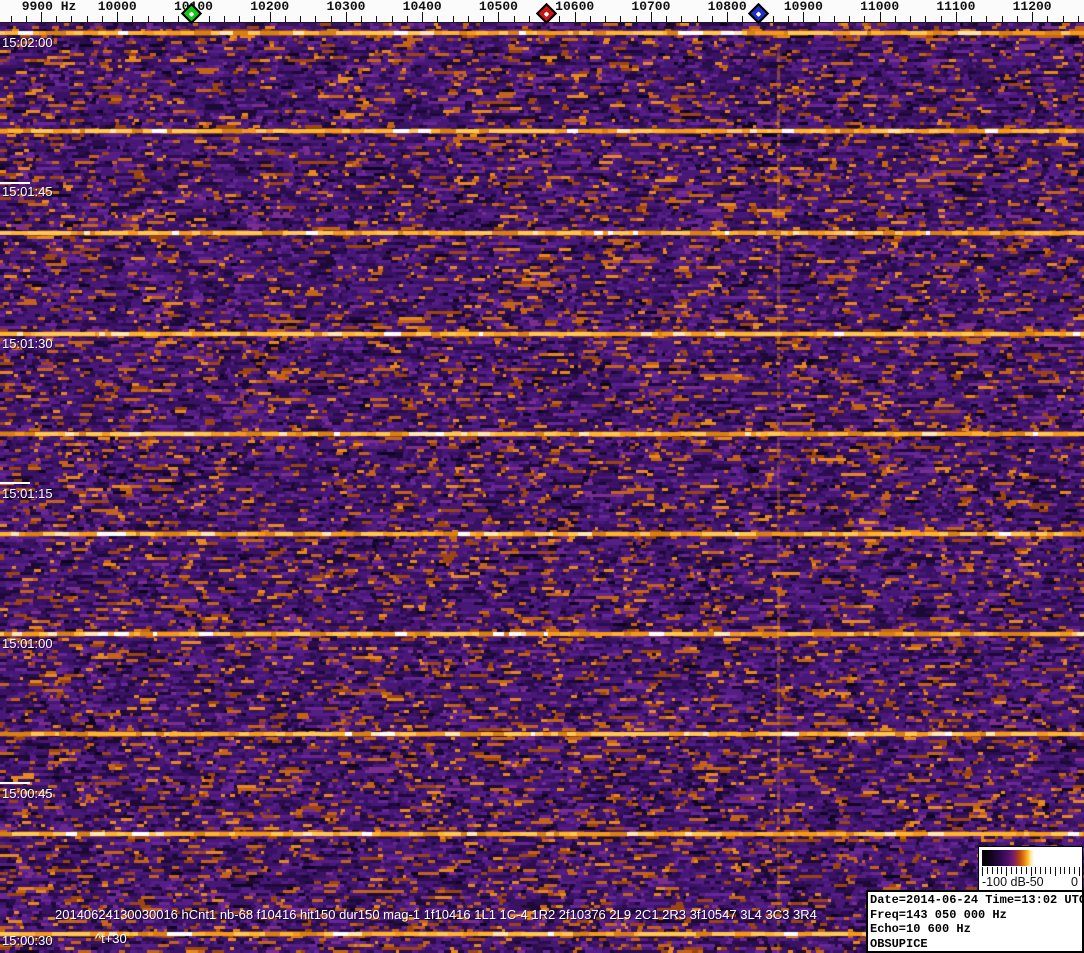 Image resolution: width=1084 pixels, height=953 pixels. Describe the element at coordinates (422, 7) in the screenshot. I see `frequency-tick-label: 10400` at that location.